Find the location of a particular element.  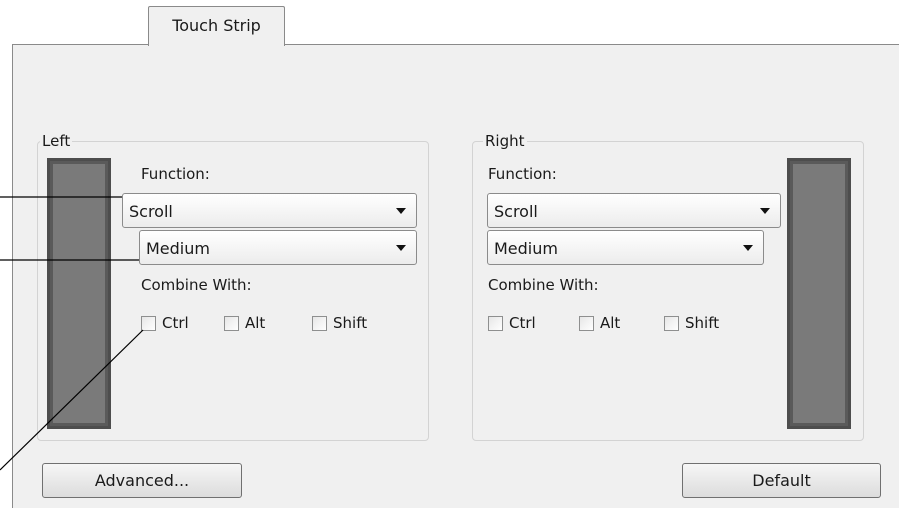

right-ctrl-checkbox-box is located at coordinates (495, 323).